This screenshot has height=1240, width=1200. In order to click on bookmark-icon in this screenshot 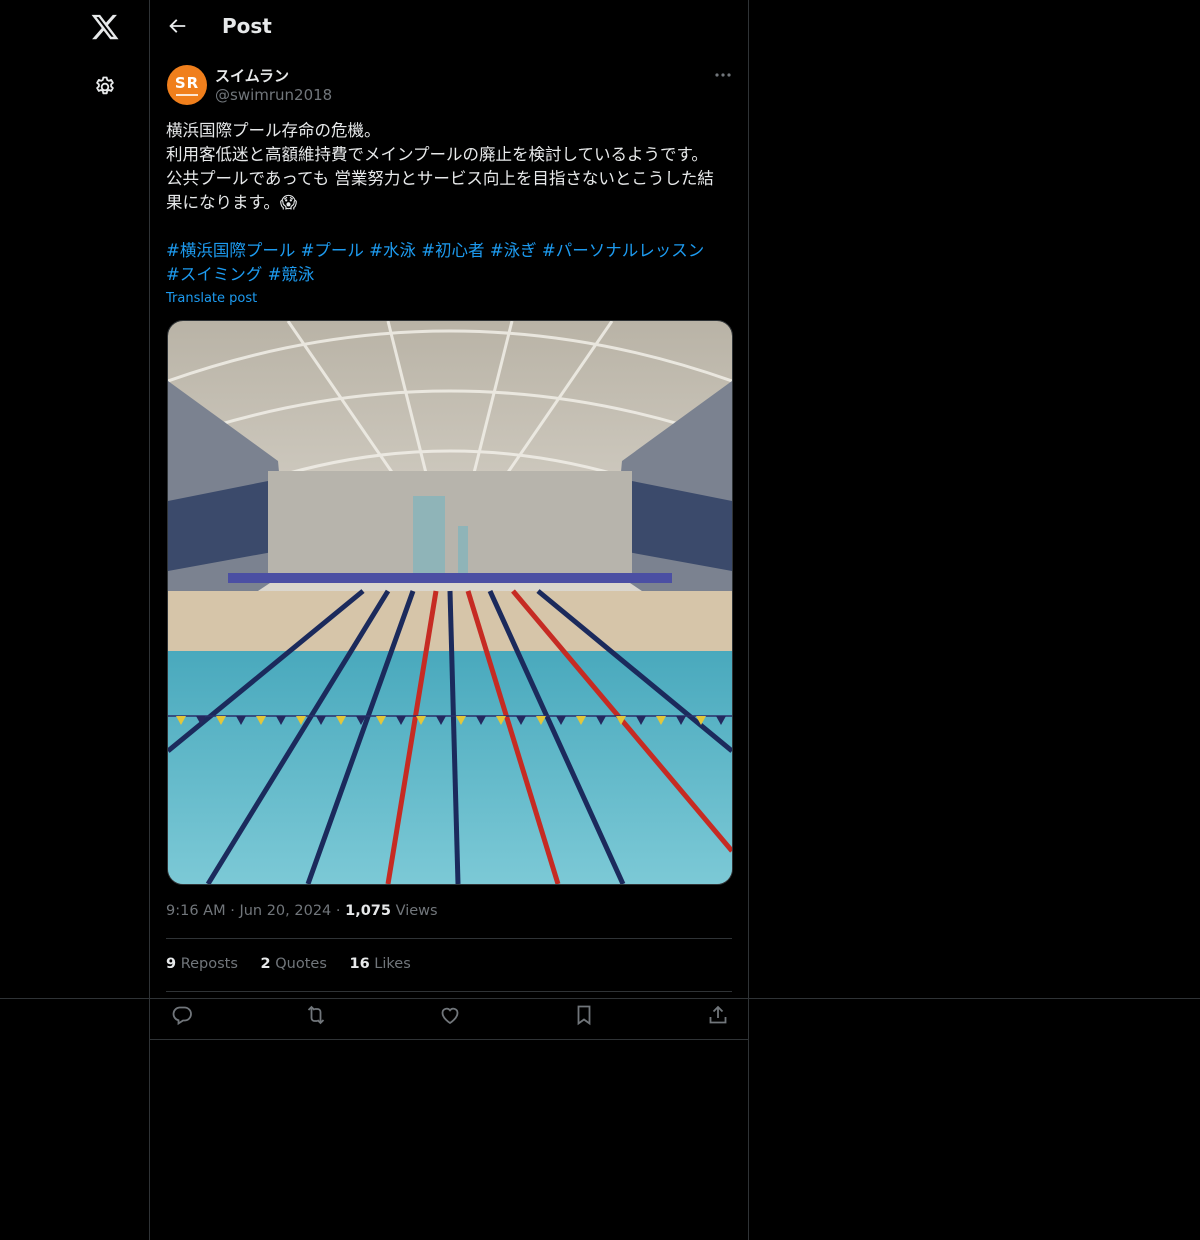, I will do `click(584, 1015)`.